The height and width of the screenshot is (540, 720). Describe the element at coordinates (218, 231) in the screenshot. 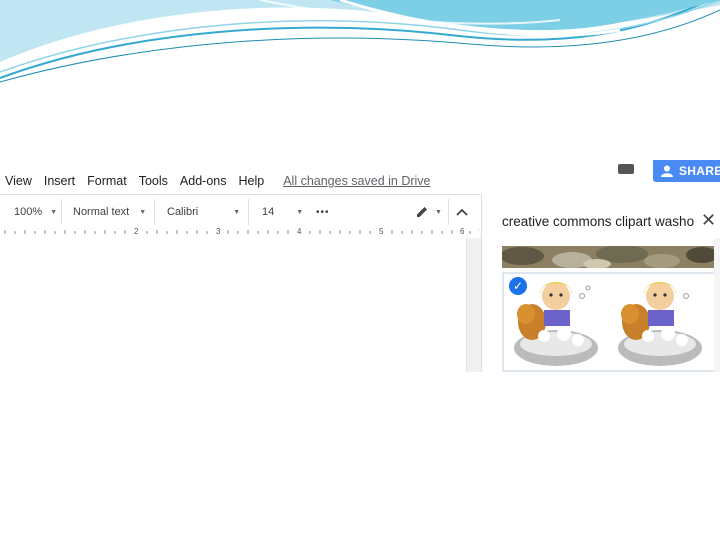

I see `ruler-number: 3` at that location.